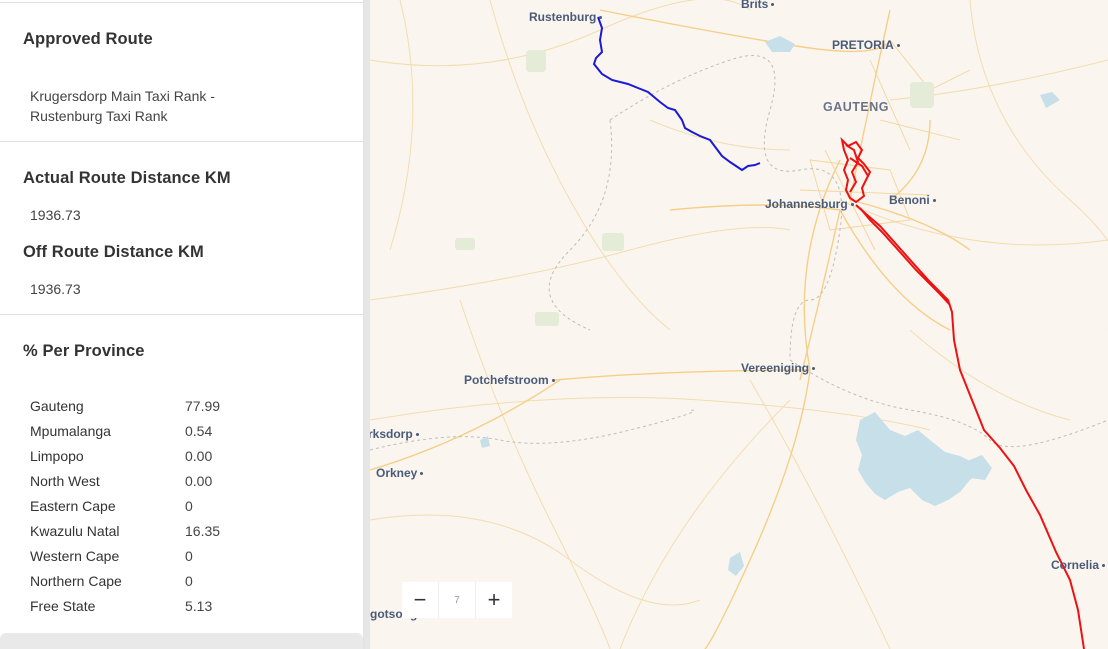 The width and height of the screenshot is (1108, 649). I want to click on place-pretoria: PRETORIA, so click(866, 45).